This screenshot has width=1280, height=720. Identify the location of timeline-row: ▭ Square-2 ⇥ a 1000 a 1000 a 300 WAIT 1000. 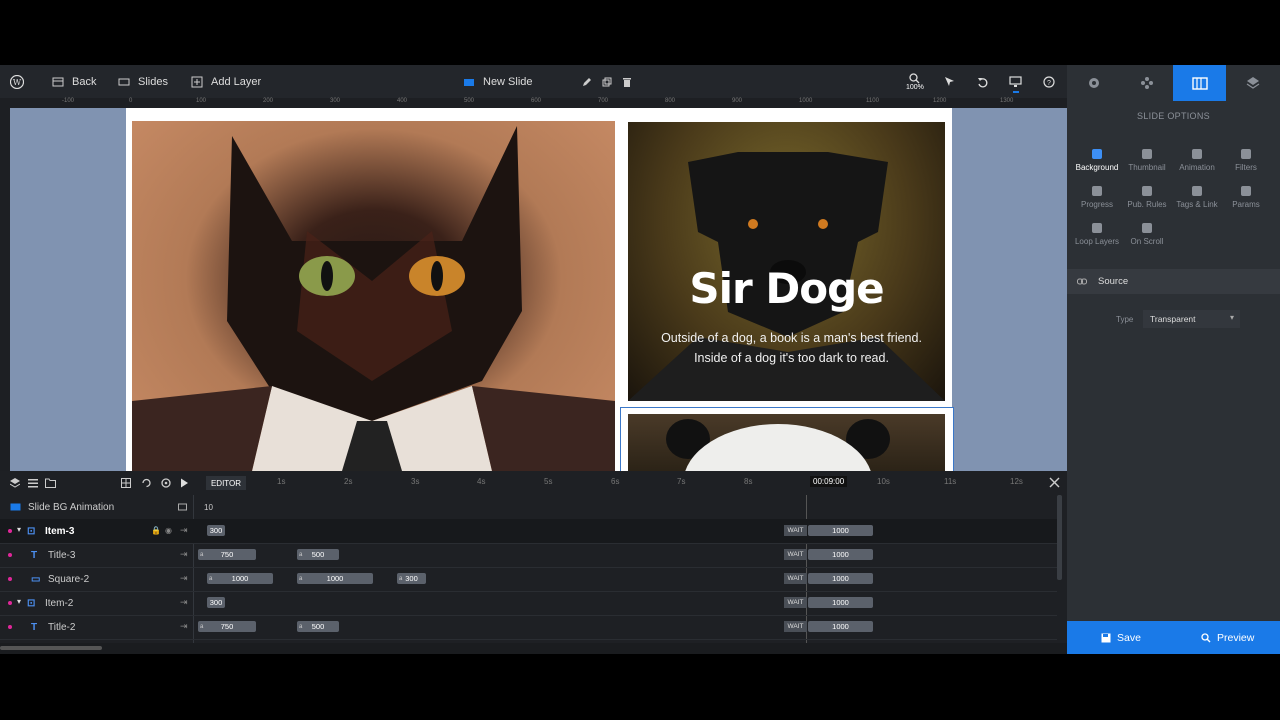
(528, 579).